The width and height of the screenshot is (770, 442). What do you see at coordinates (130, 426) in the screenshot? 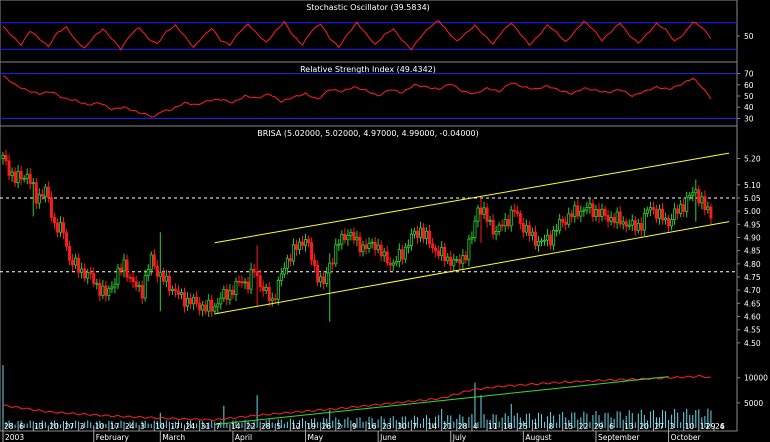
I see `x-day-label: 24` at bounding box center [130, 426].